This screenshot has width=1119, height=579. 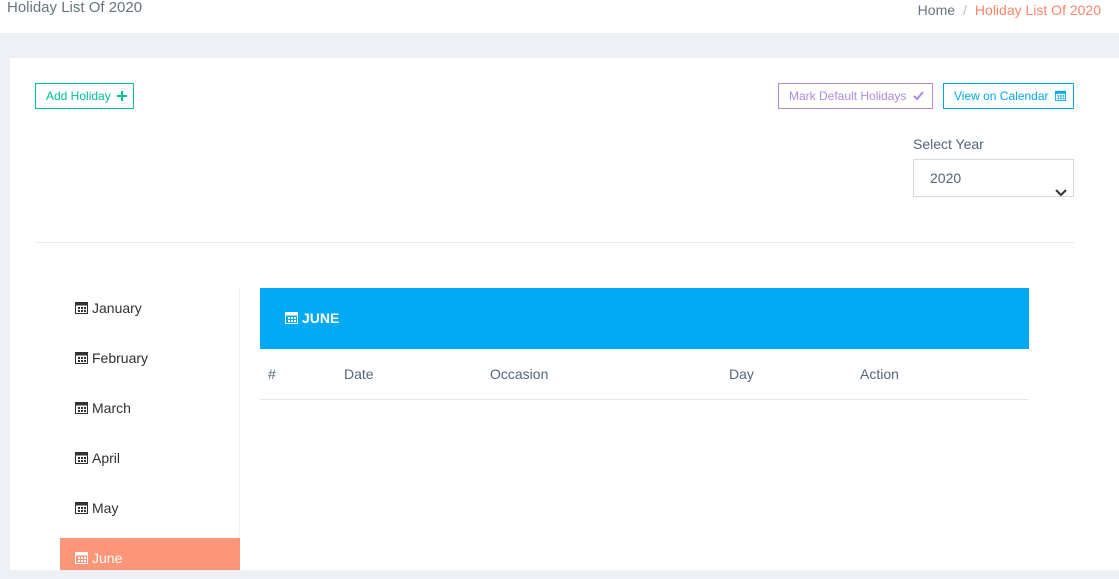 What do you see at coordinates (150, 308) in the screenshot?
I see `month-item-january: January` at bounding box center [150, 308].